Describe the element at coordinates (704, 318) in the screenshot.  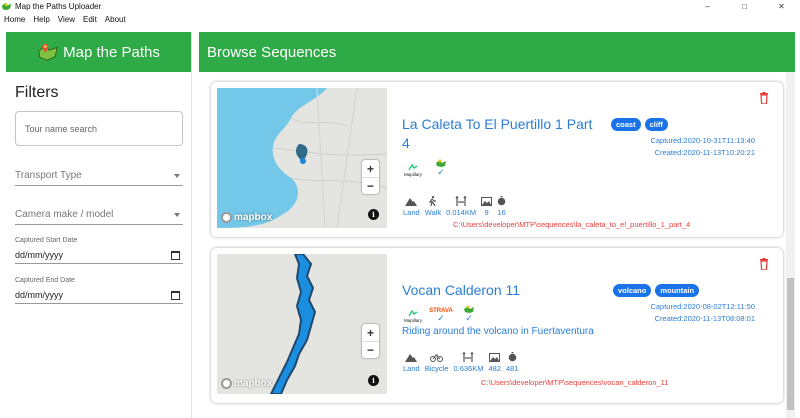
I see `created-date: Created:2020-11-13T08:08:01` at that location.